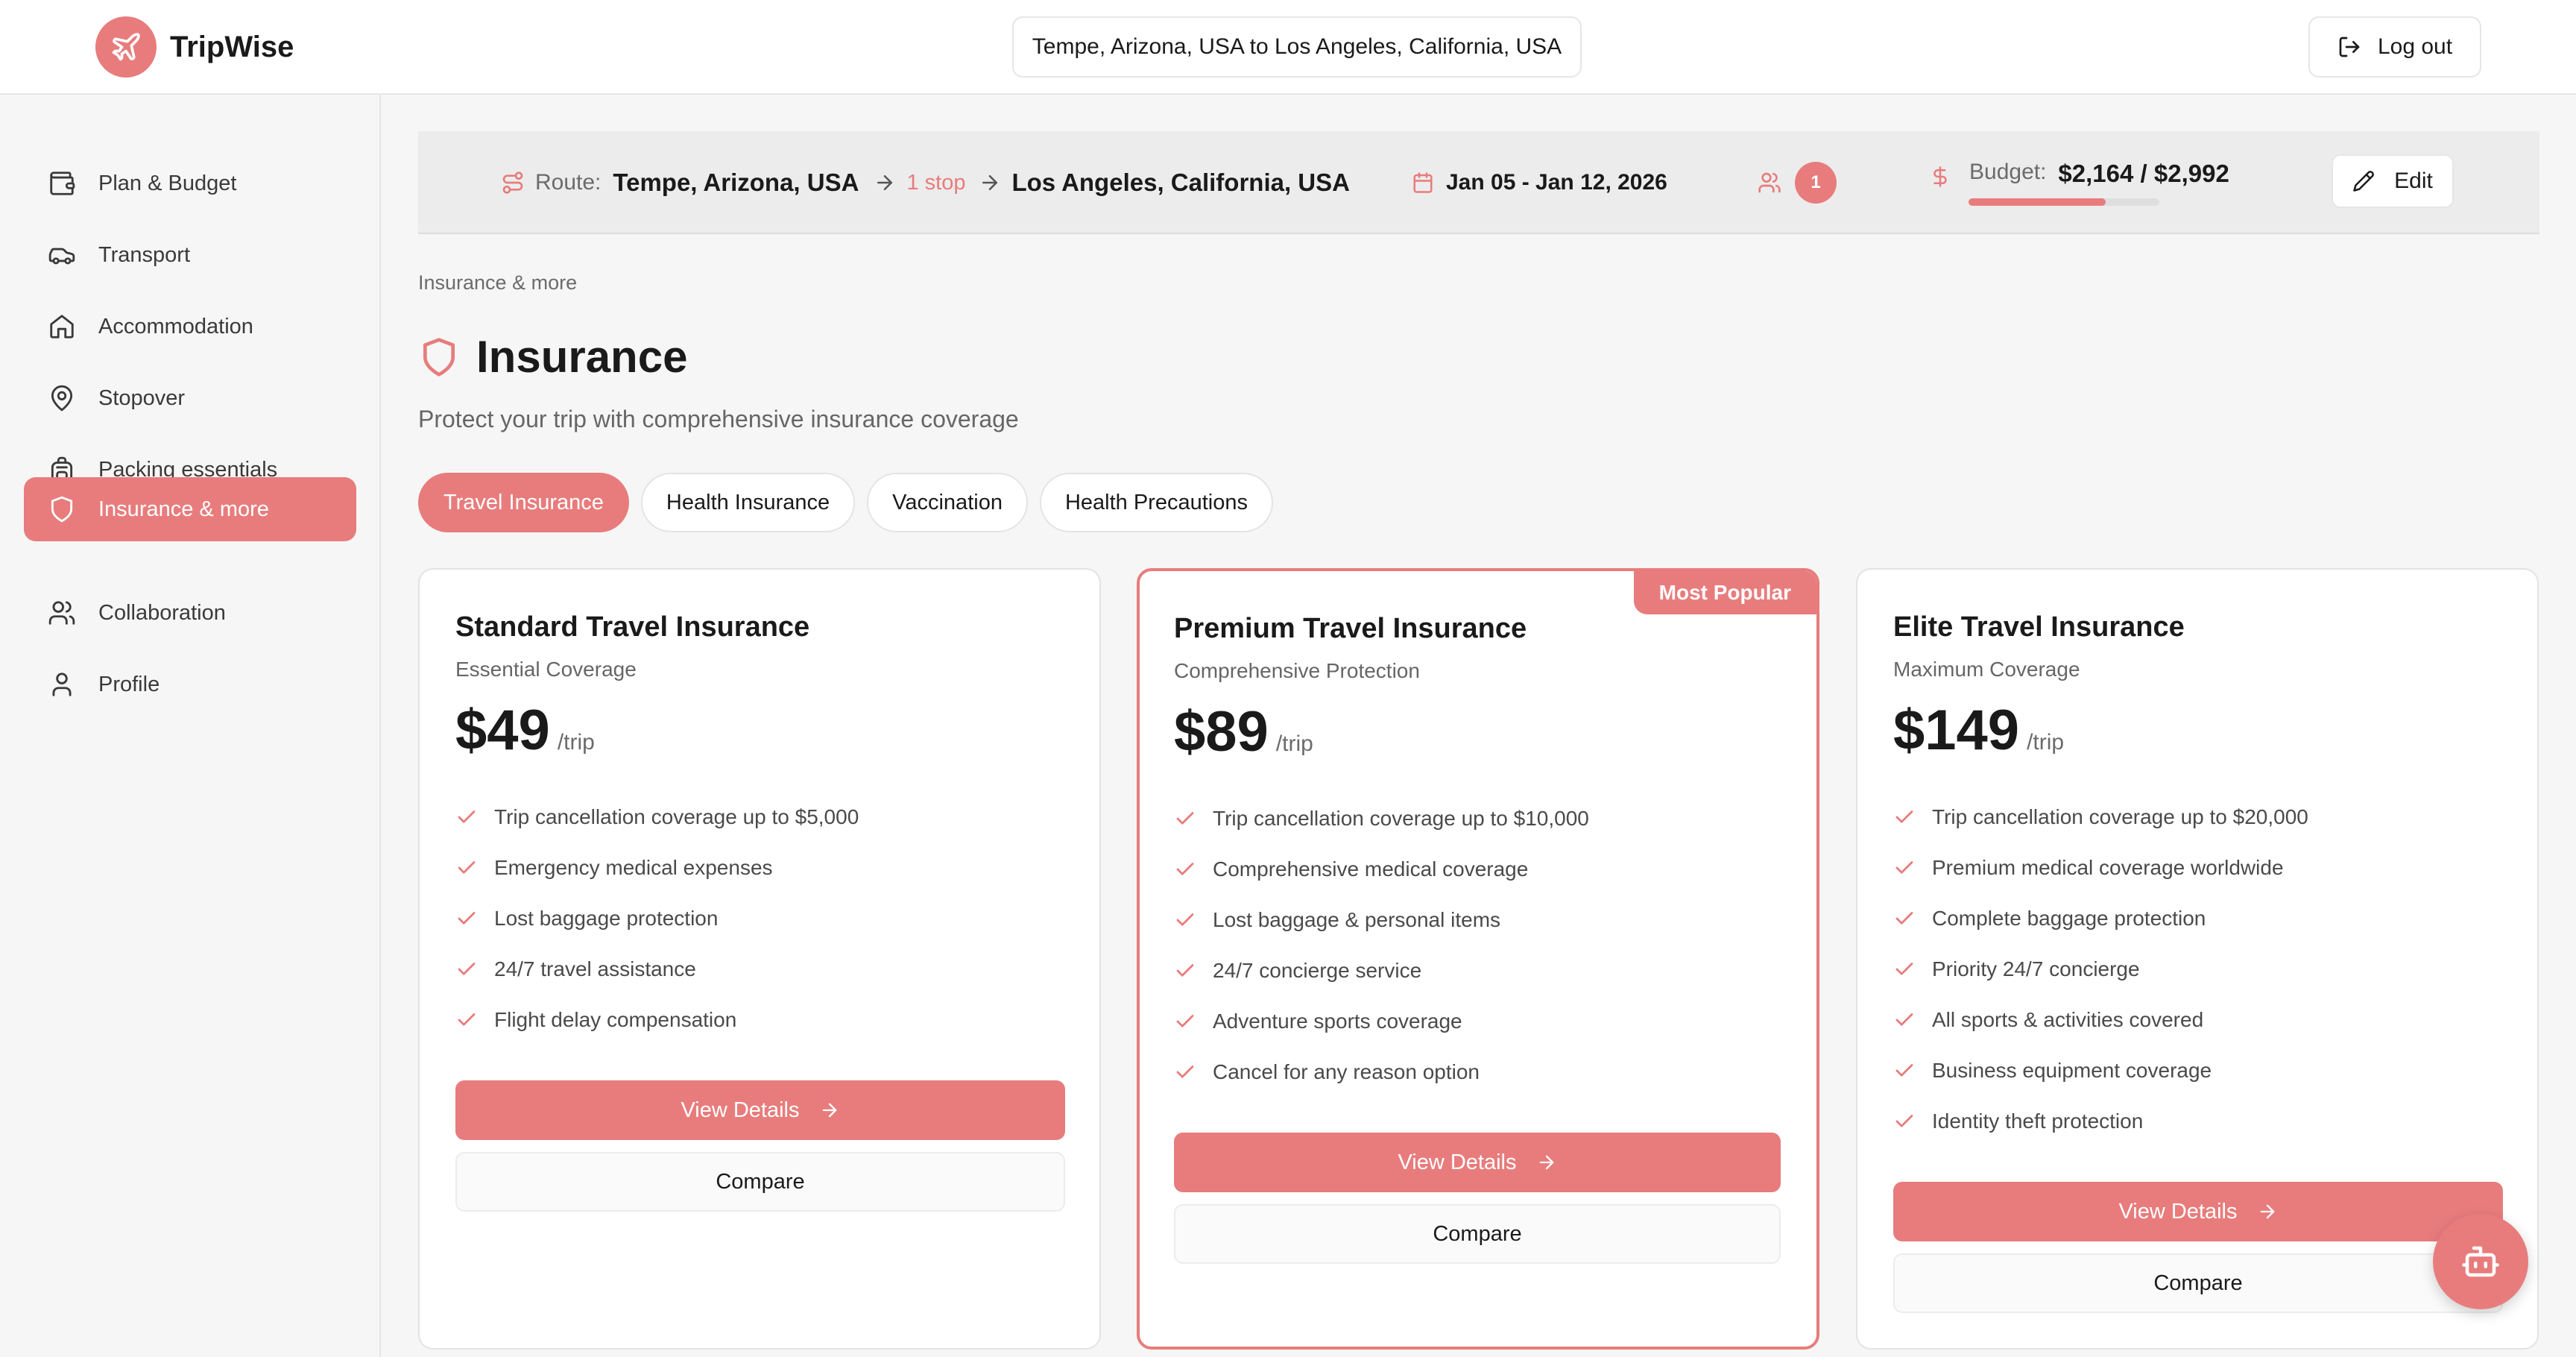  I want to click on car-icon, so click(62, 255).